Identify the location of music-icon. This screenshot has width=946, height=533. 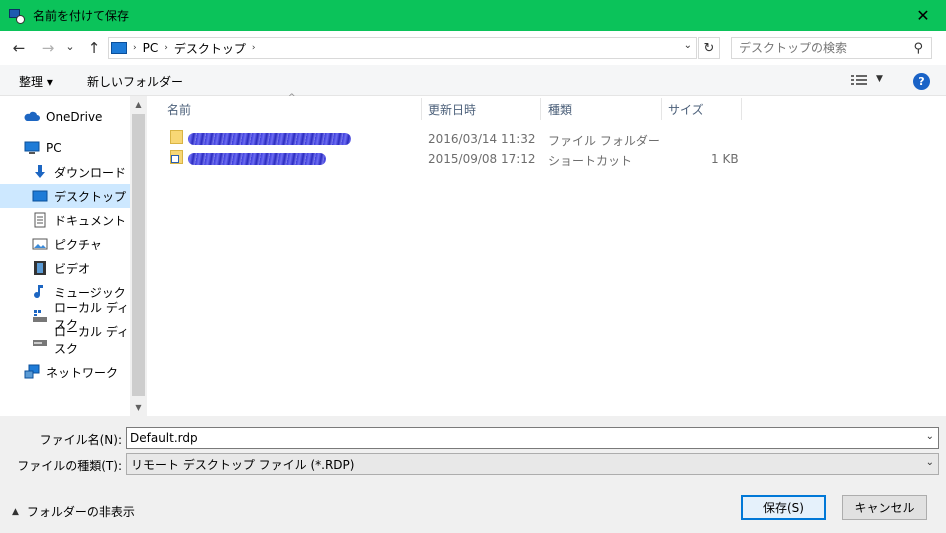
(40, 292).